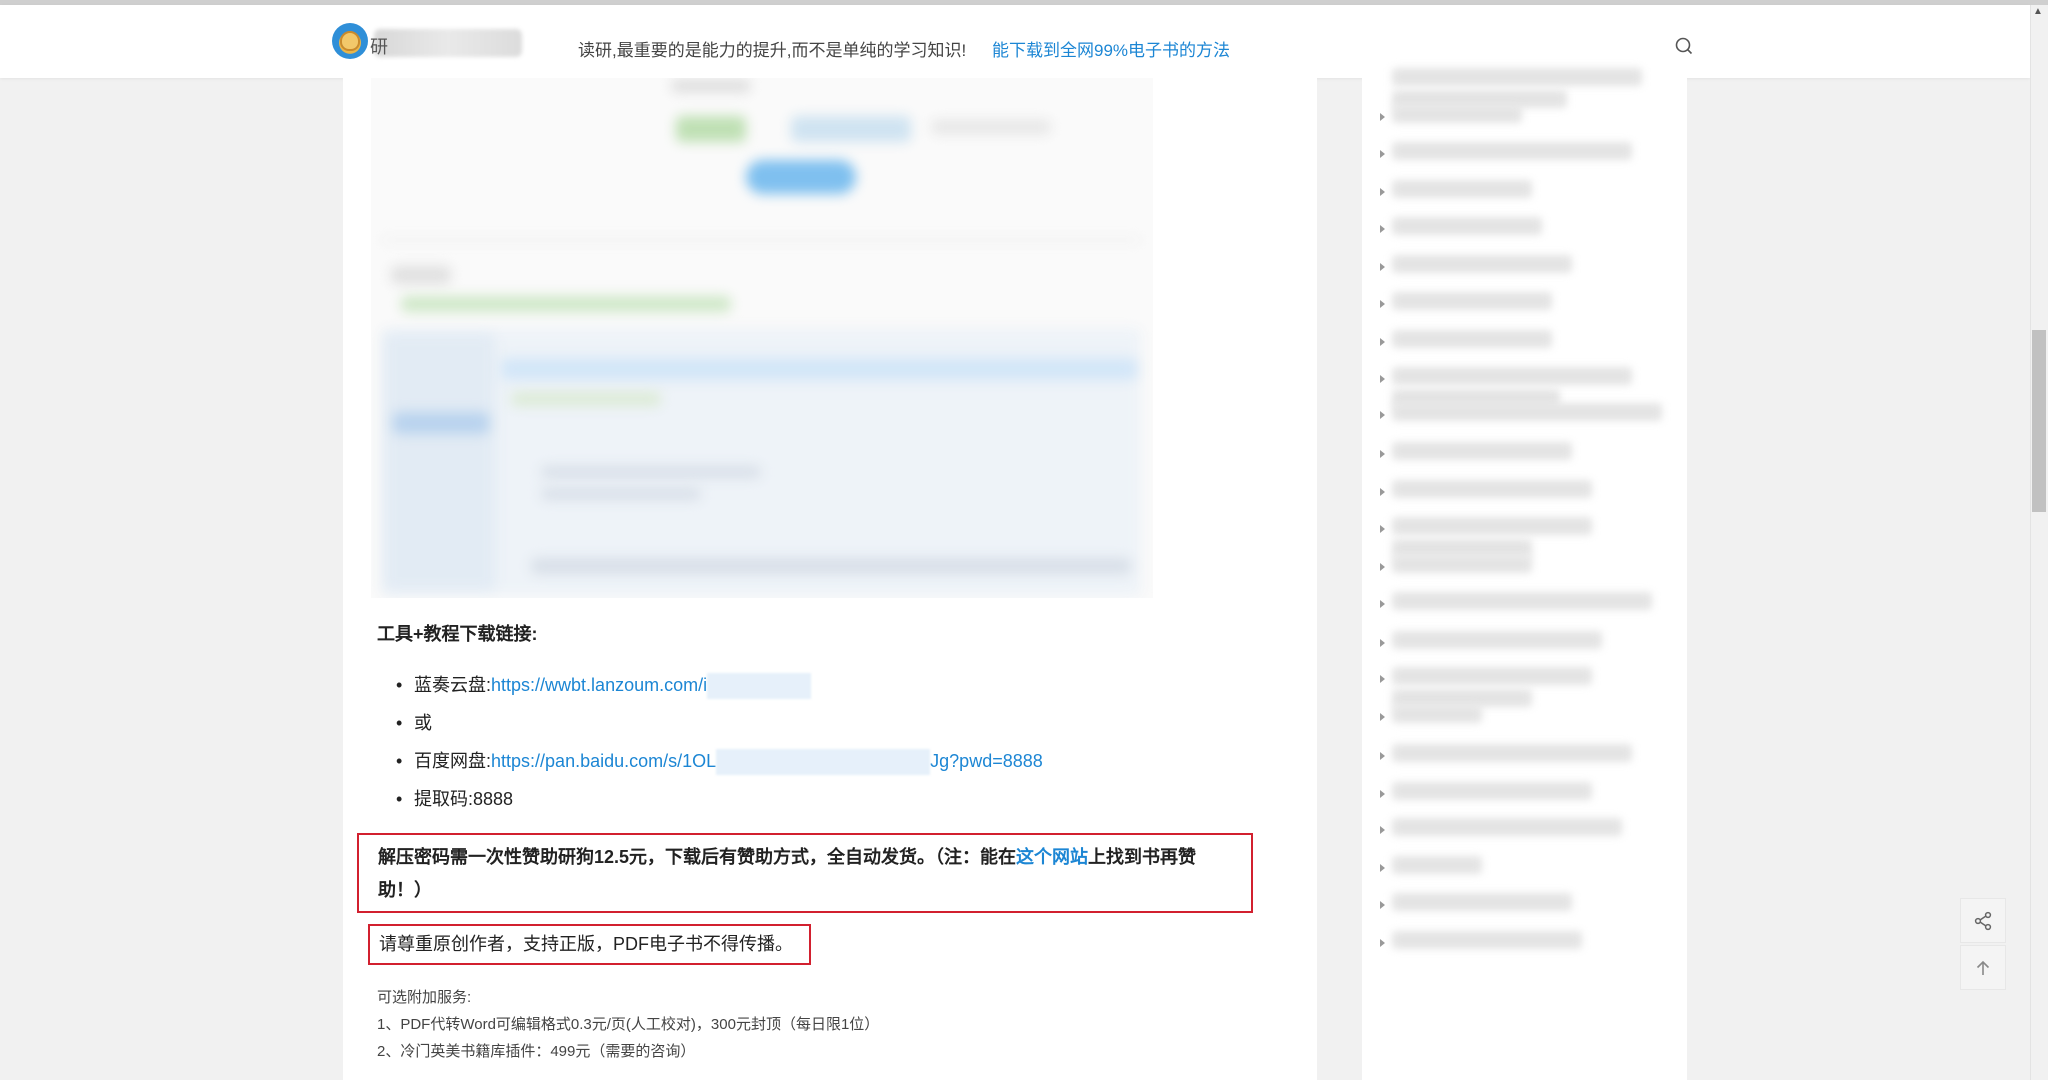 The height and width of the screenshot is (1080, 2048). Describe the element at coordinates (350, 41) in the screenshot. I see `dog-logo-icon` at that location.